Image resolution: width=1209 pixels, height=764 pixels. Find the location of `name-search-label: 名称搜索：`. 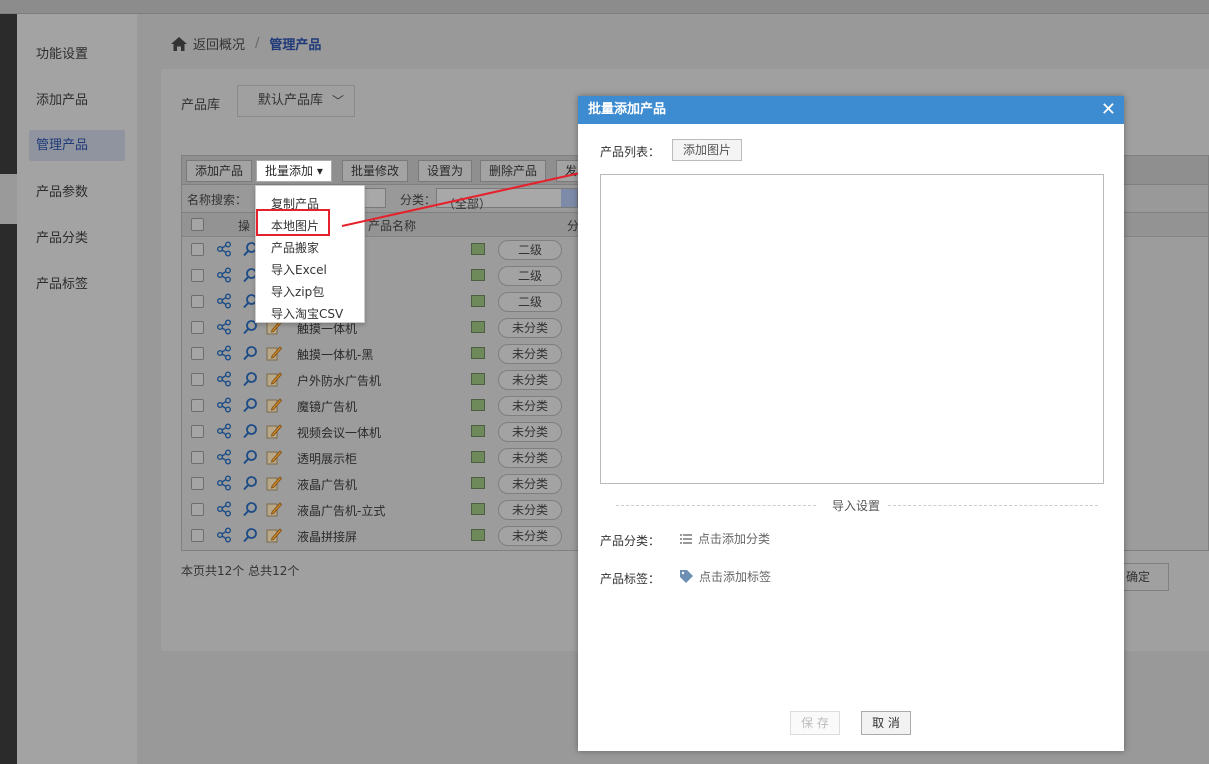

name-search-label: 名称搜索： is located at coordinates (217, 200).